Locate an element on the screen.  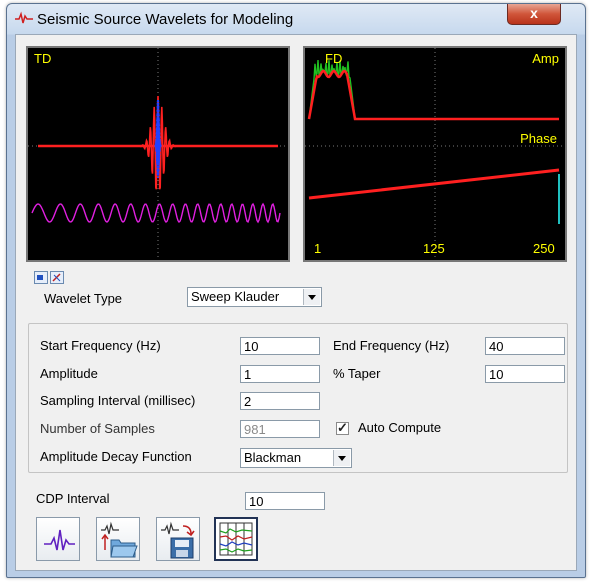
cdp-interval-input: 10 is located at coordinates (285, 501).